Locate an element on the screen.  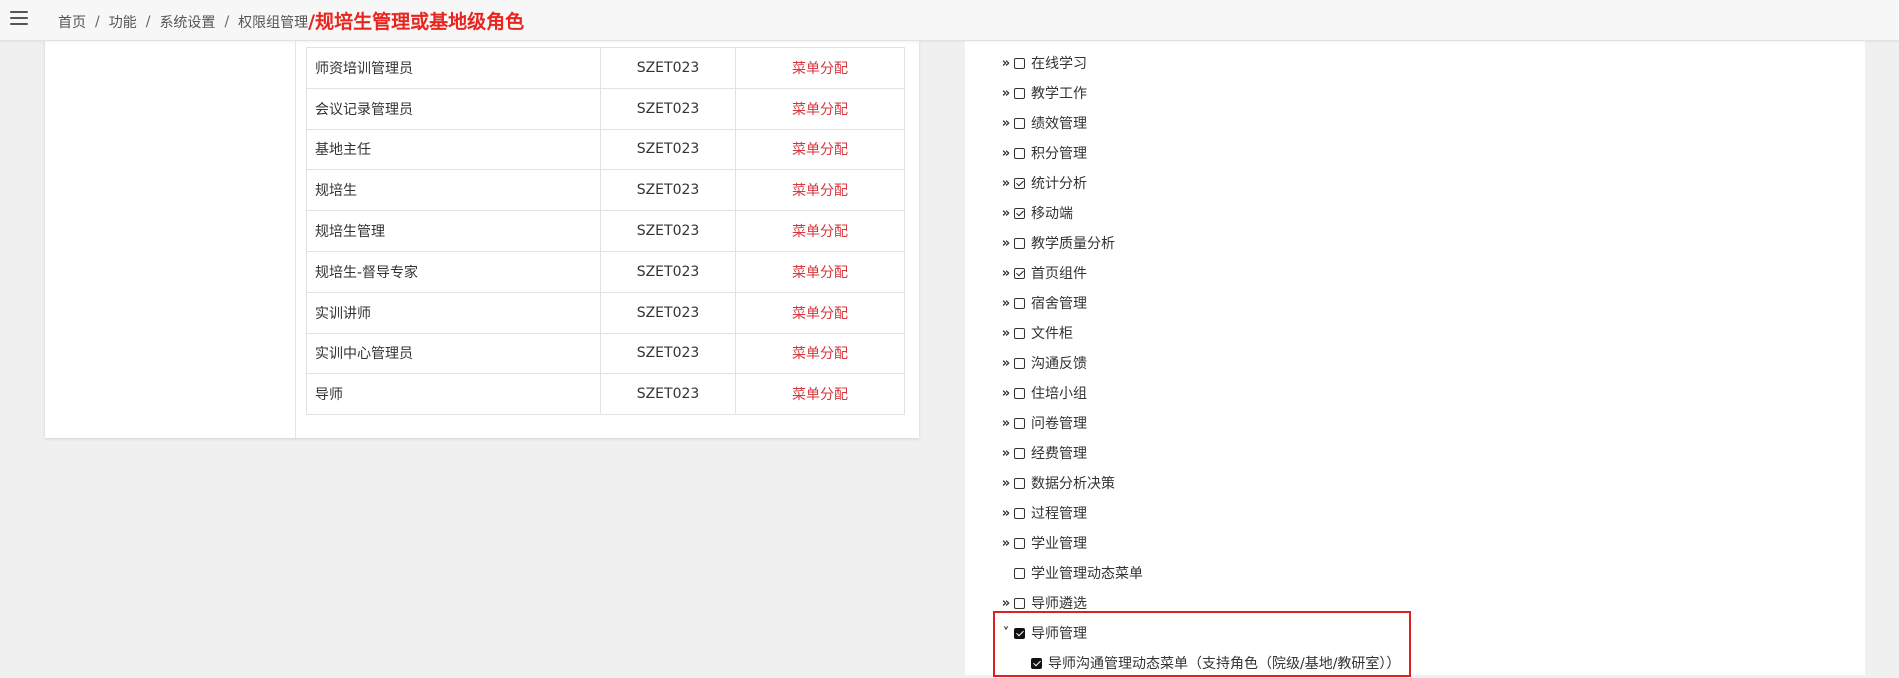
tree-node: » 过程管理 is located at coordinates (1200, 513).